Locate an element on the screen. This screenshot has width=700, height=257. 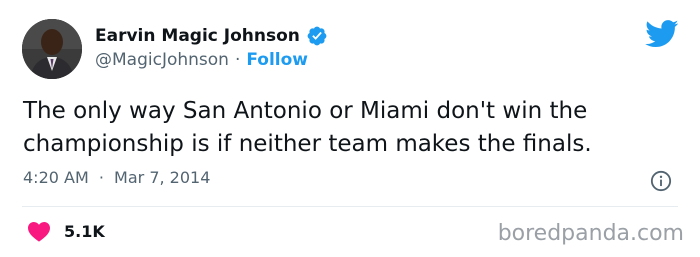
display-name: Earvin Magic Johnson is located at coordinates (197, 36).